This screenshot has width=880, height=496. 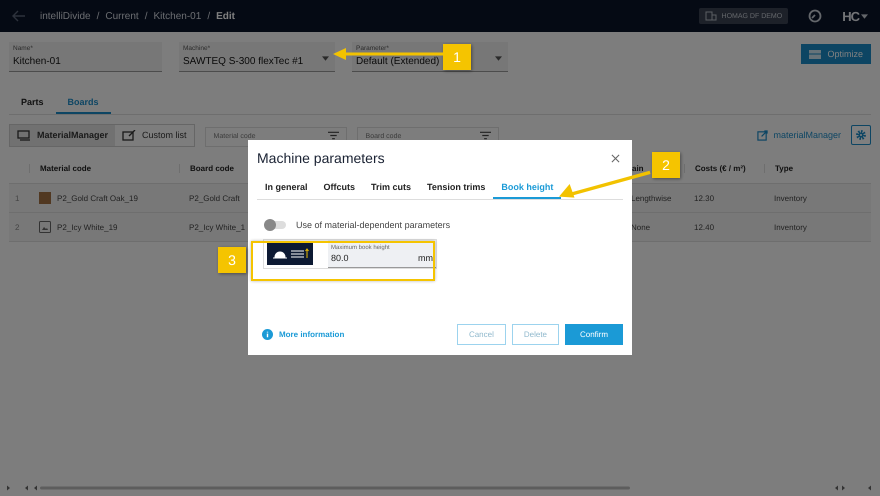 What do you see at coordinates (836, 54) in the screenshot?
I see `optimize-button: Optimize` at bounding box center [836, 54].